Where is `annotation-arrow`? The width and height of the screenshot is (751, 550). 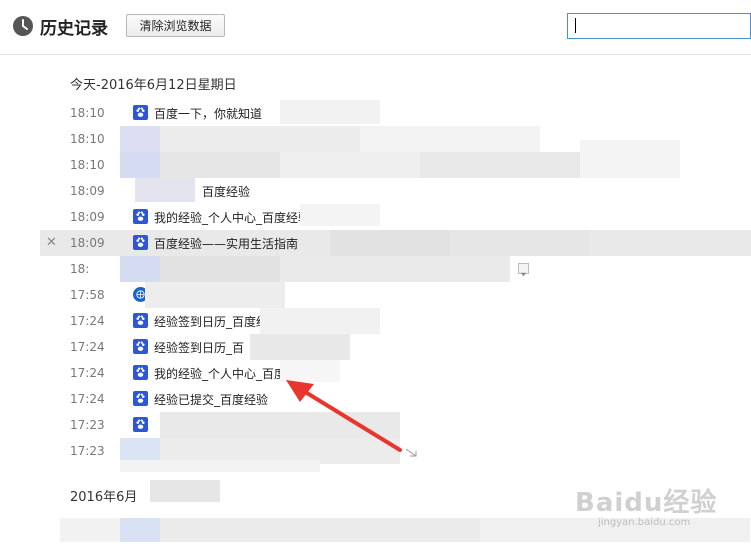 annotation-arrow is located at coordinates (344, 416).